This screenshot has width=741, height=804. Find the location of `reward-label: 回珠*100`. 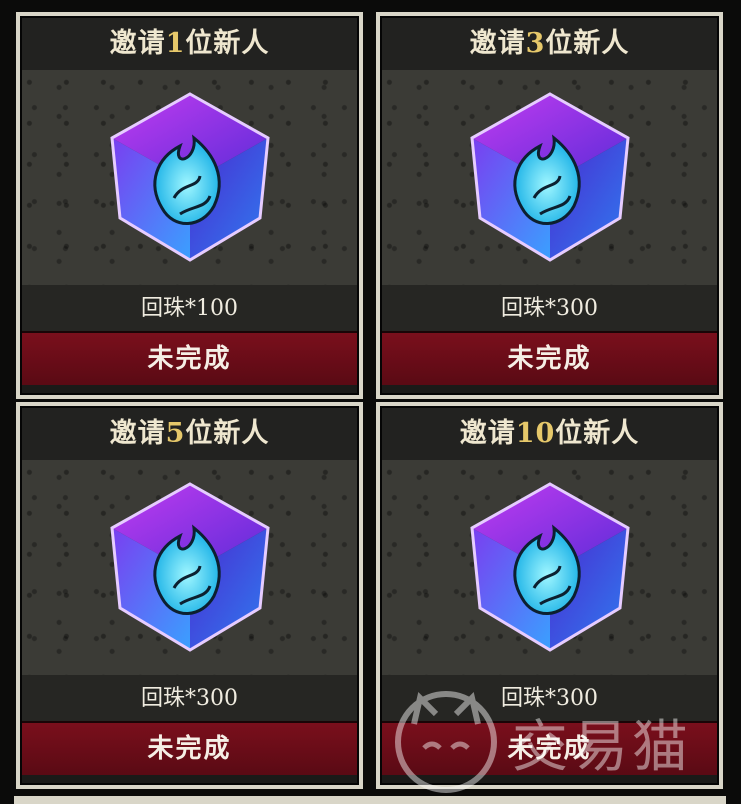

reward-label: 回珠*100 is located at coordinates (189, 309).